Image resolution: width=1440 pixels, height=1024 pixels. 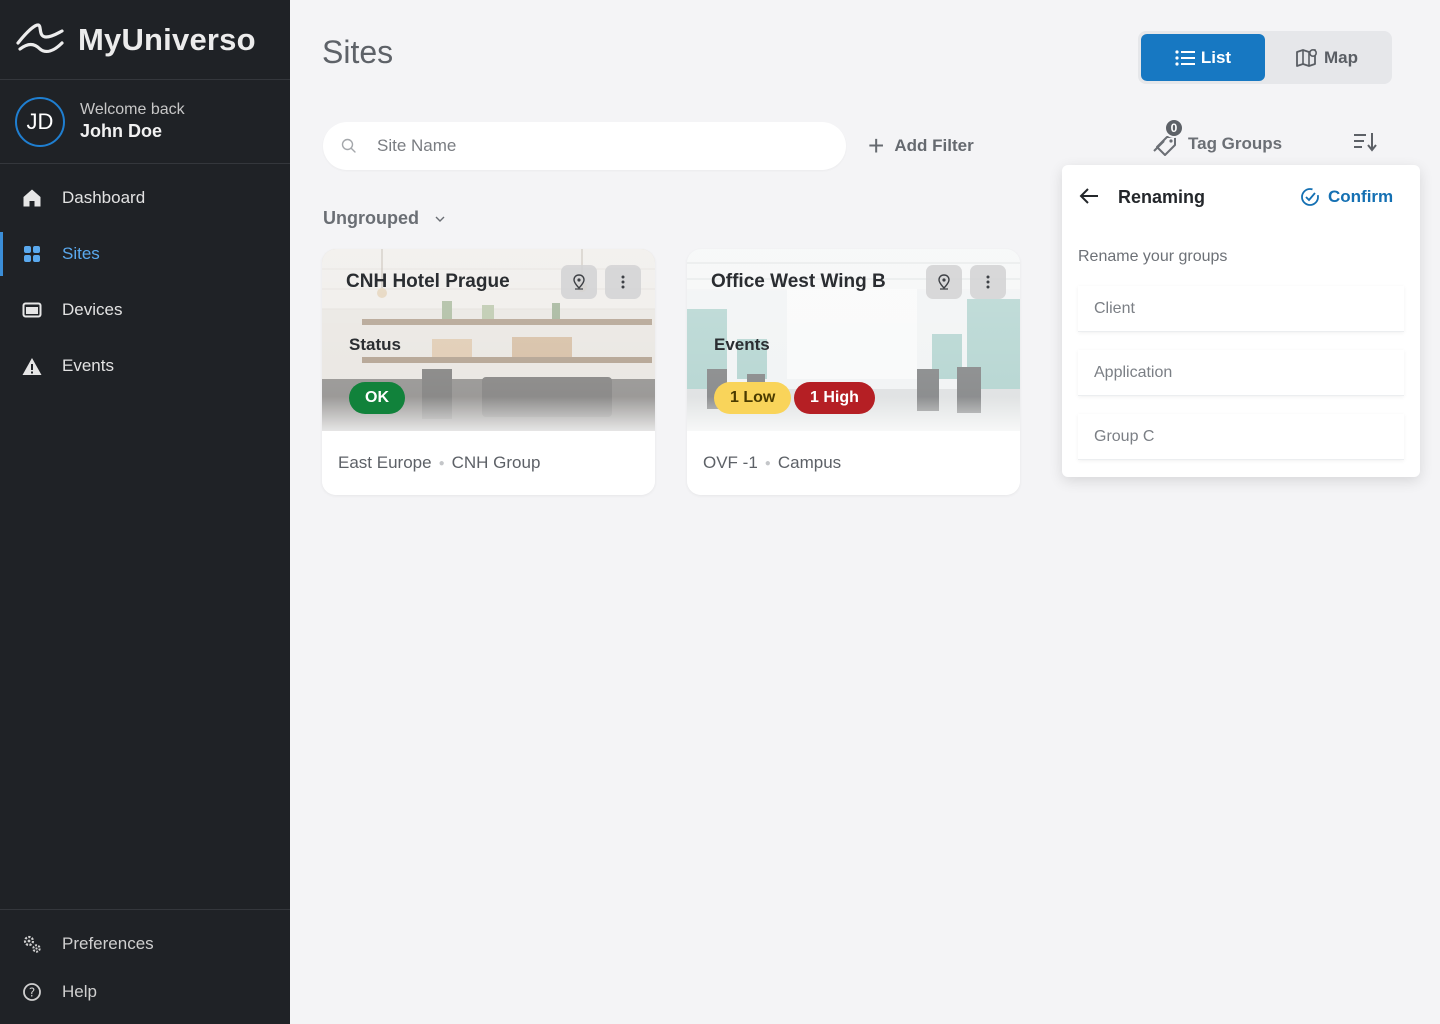 What do you see at coordinates (32, 254) in the screenshot?
I see `grid-icon` at bounding box center [32, 254].